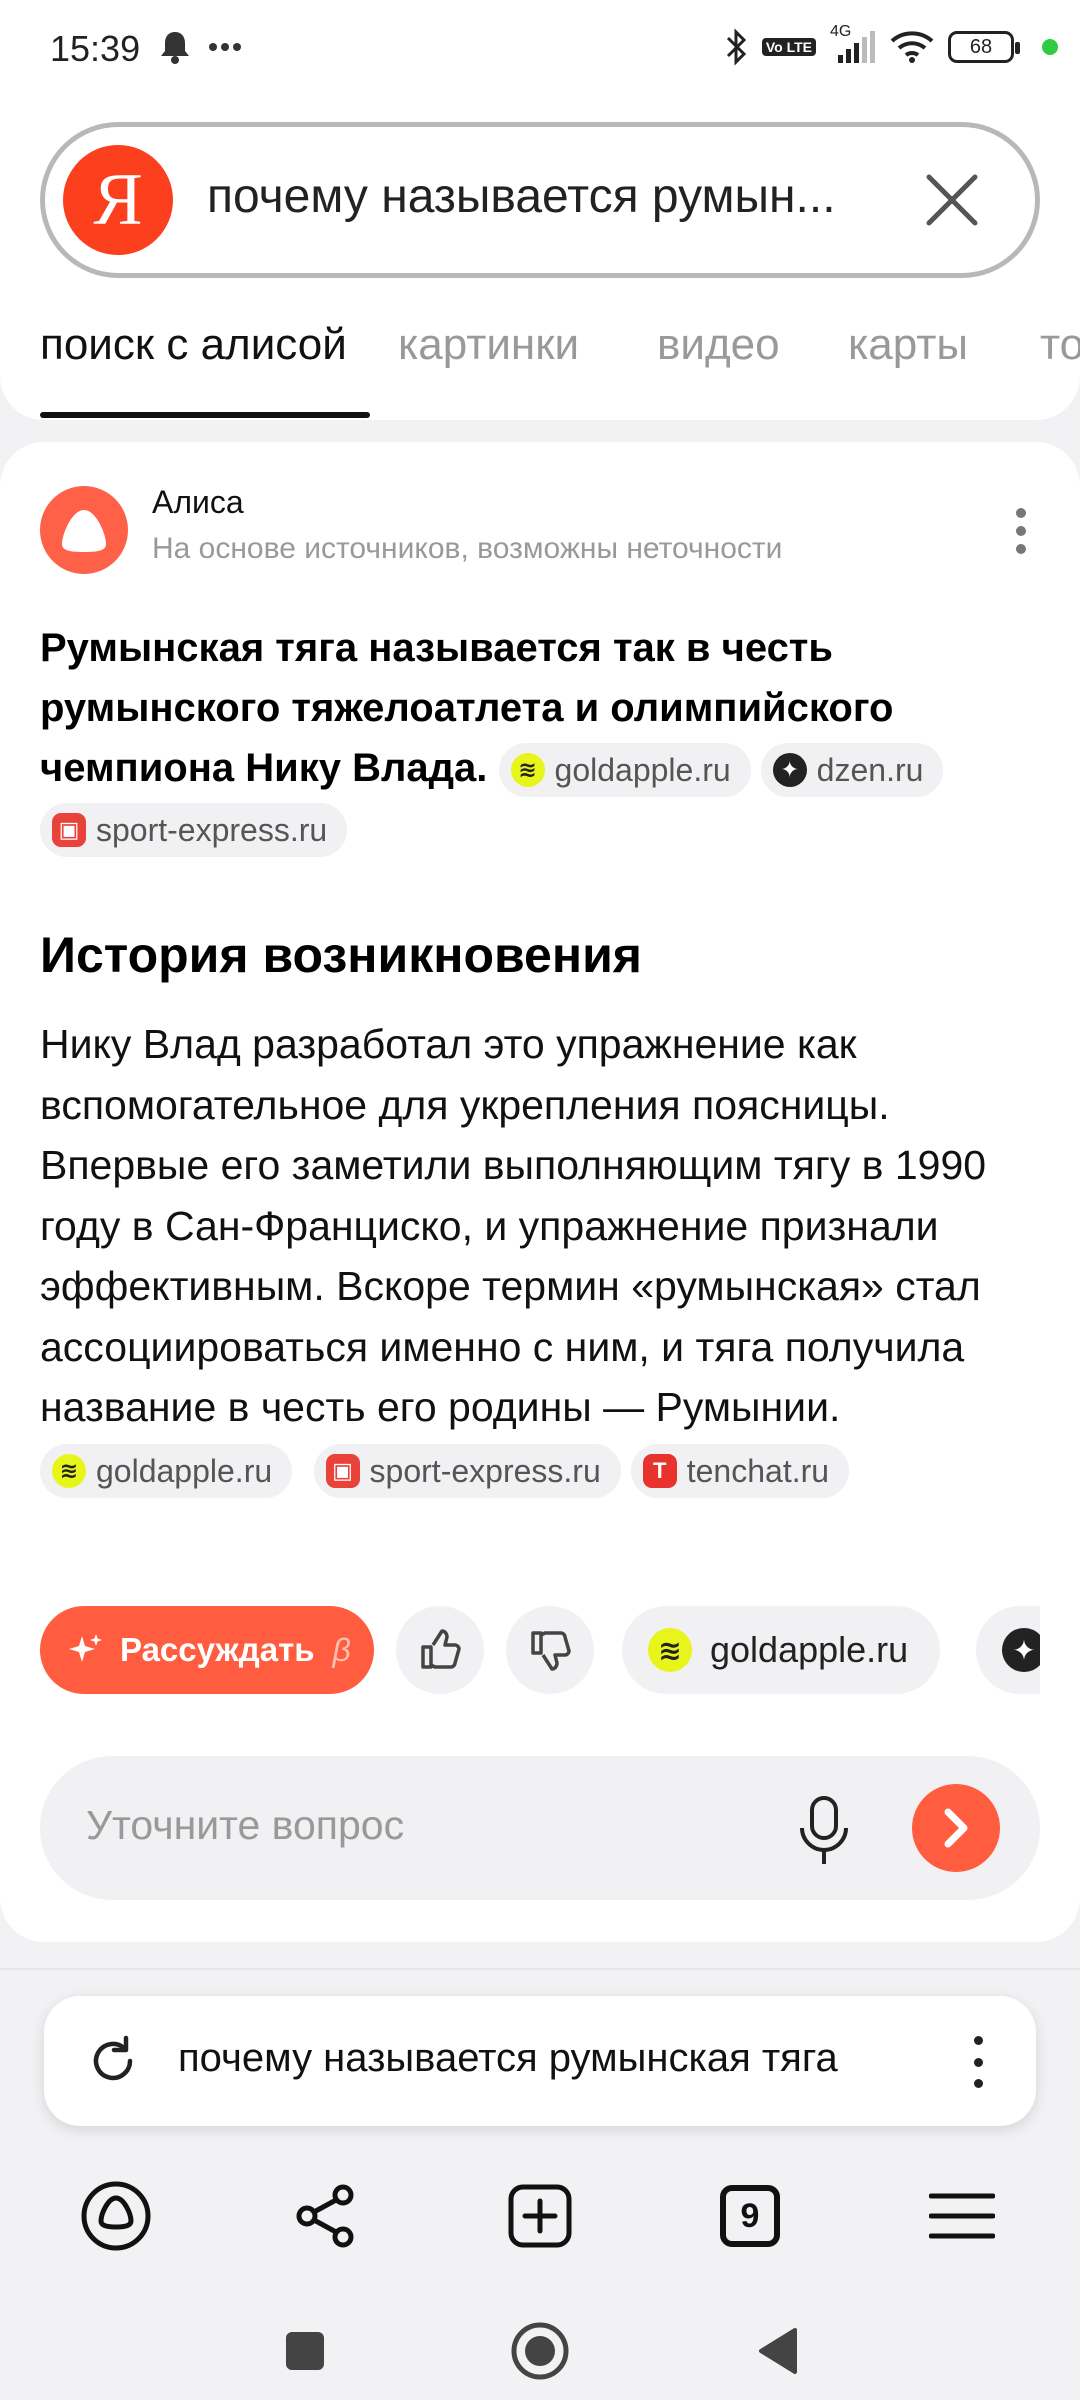 The width and height of the screenshot is (1080, 2400). I want to click on bluetooth-icon, so click(736, 47).